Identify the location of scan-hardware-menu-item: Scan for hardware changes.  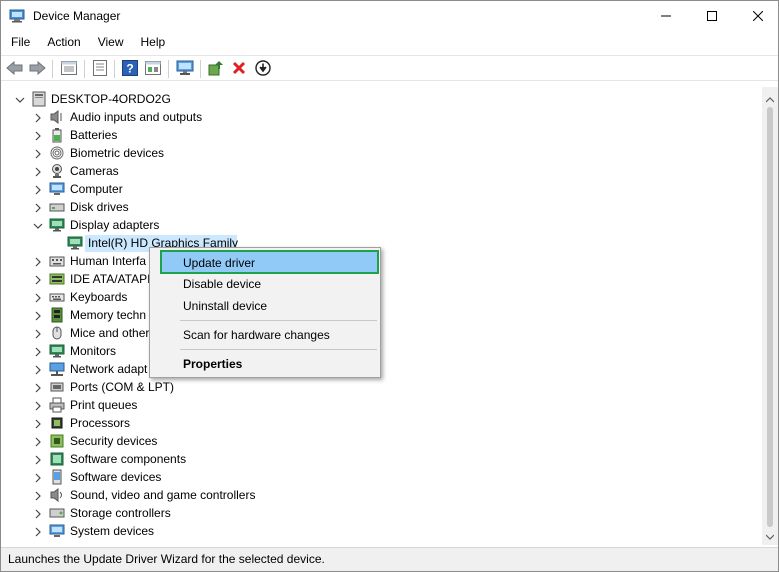
(265, 335).